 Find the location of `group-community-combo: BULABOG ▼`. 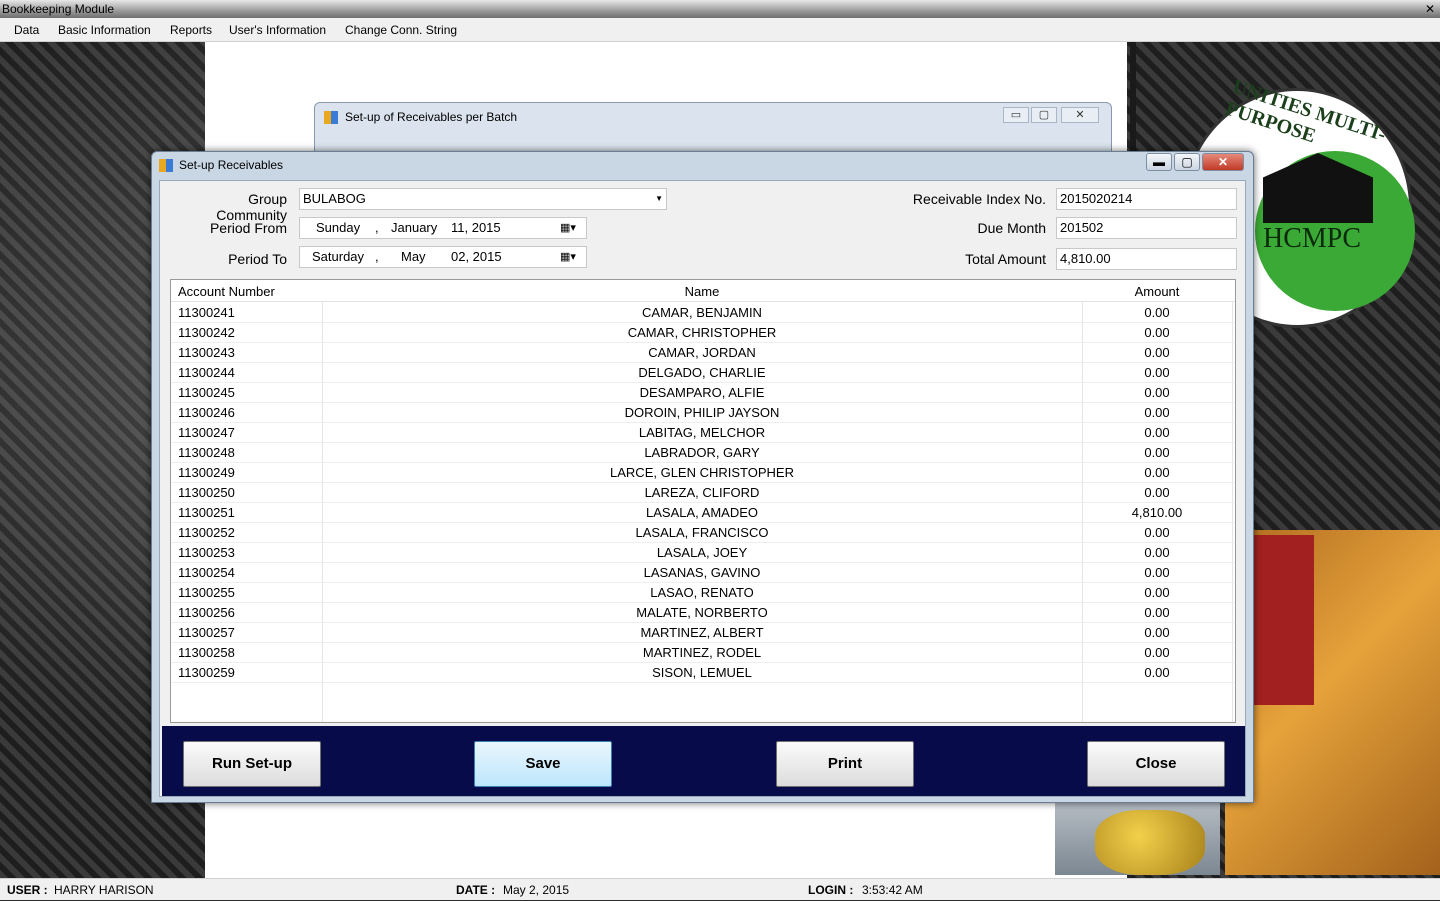

group-community-combo: BULABOG ▼ is located at coordinates (483, 199).